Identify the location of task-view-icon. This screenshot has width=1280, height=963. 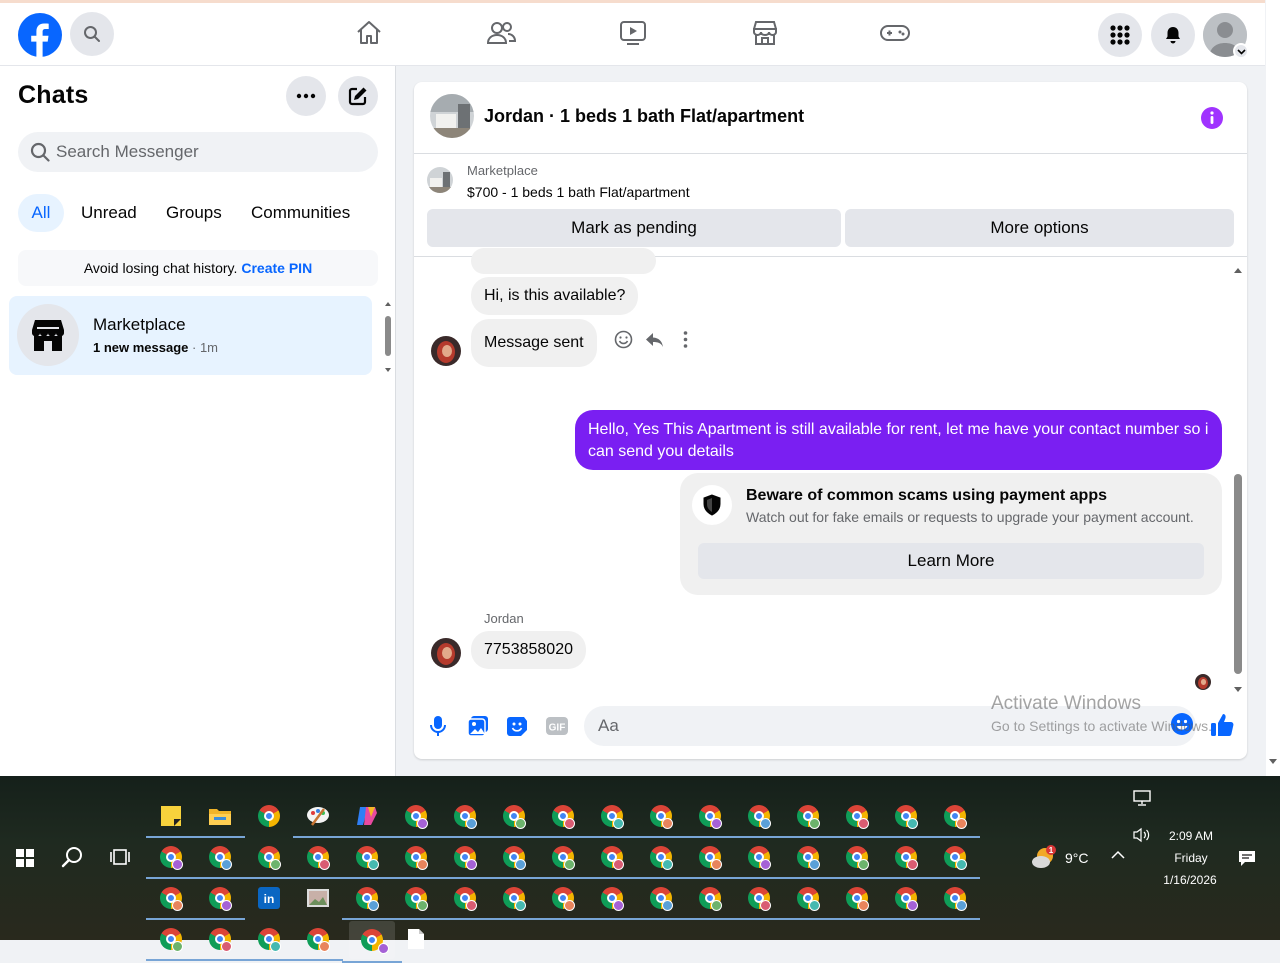
(120, 857).